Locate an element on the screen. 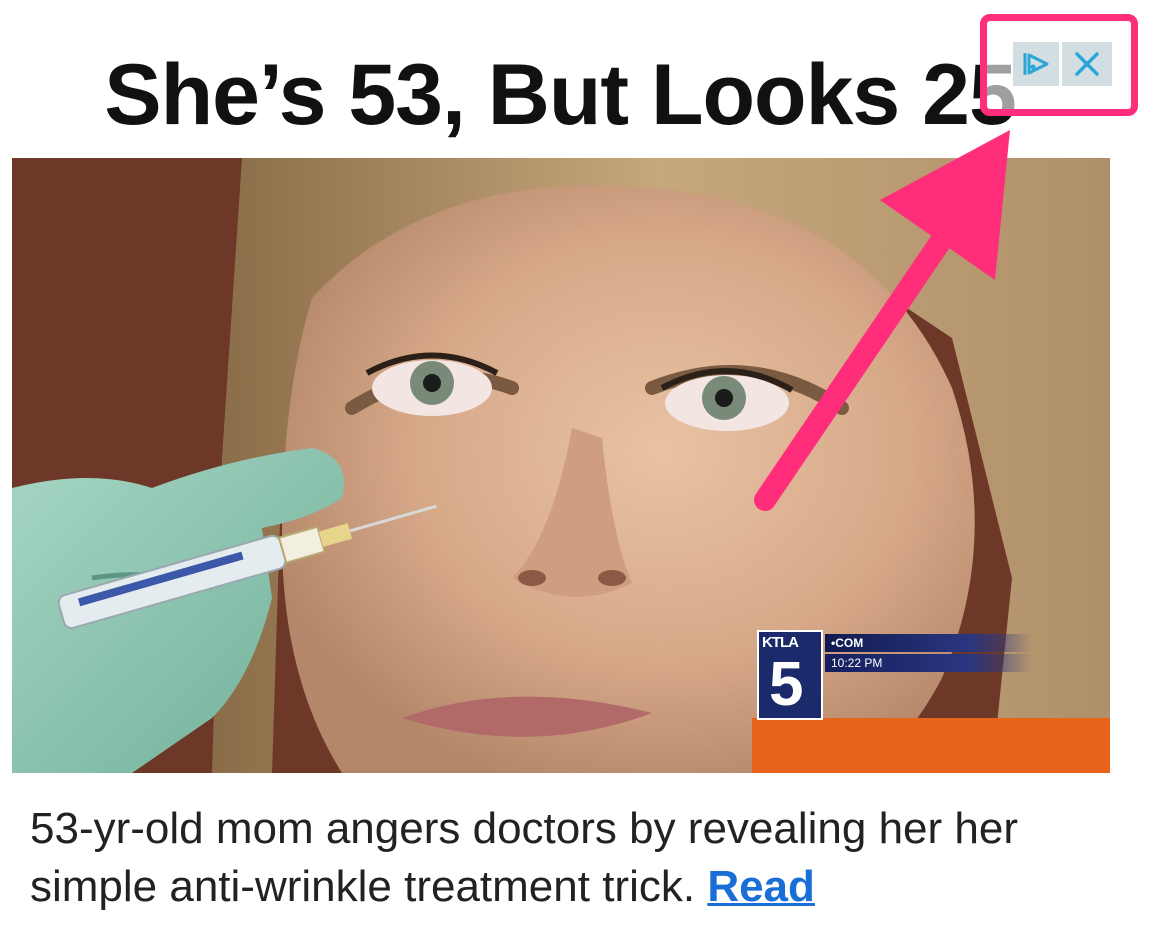 The height and width of the screenshot is (942, 1158). tv-station-overlay: KTLA 5 •COM 10:22 PM is located at coordinates (927, 675).